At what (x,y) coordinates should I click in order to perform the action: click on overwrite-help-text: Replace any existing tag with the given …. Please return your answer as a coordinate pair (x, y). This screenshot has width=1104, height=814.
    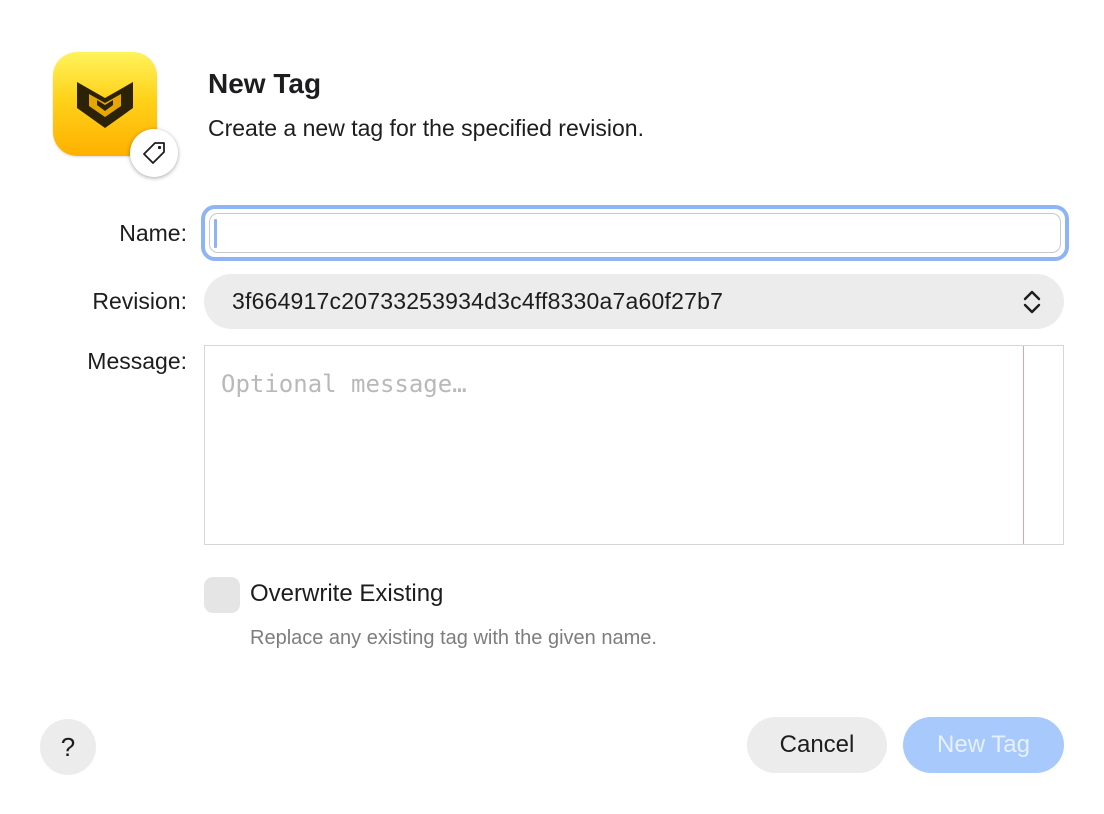
    Looking at the image, I should click on (453, 638).